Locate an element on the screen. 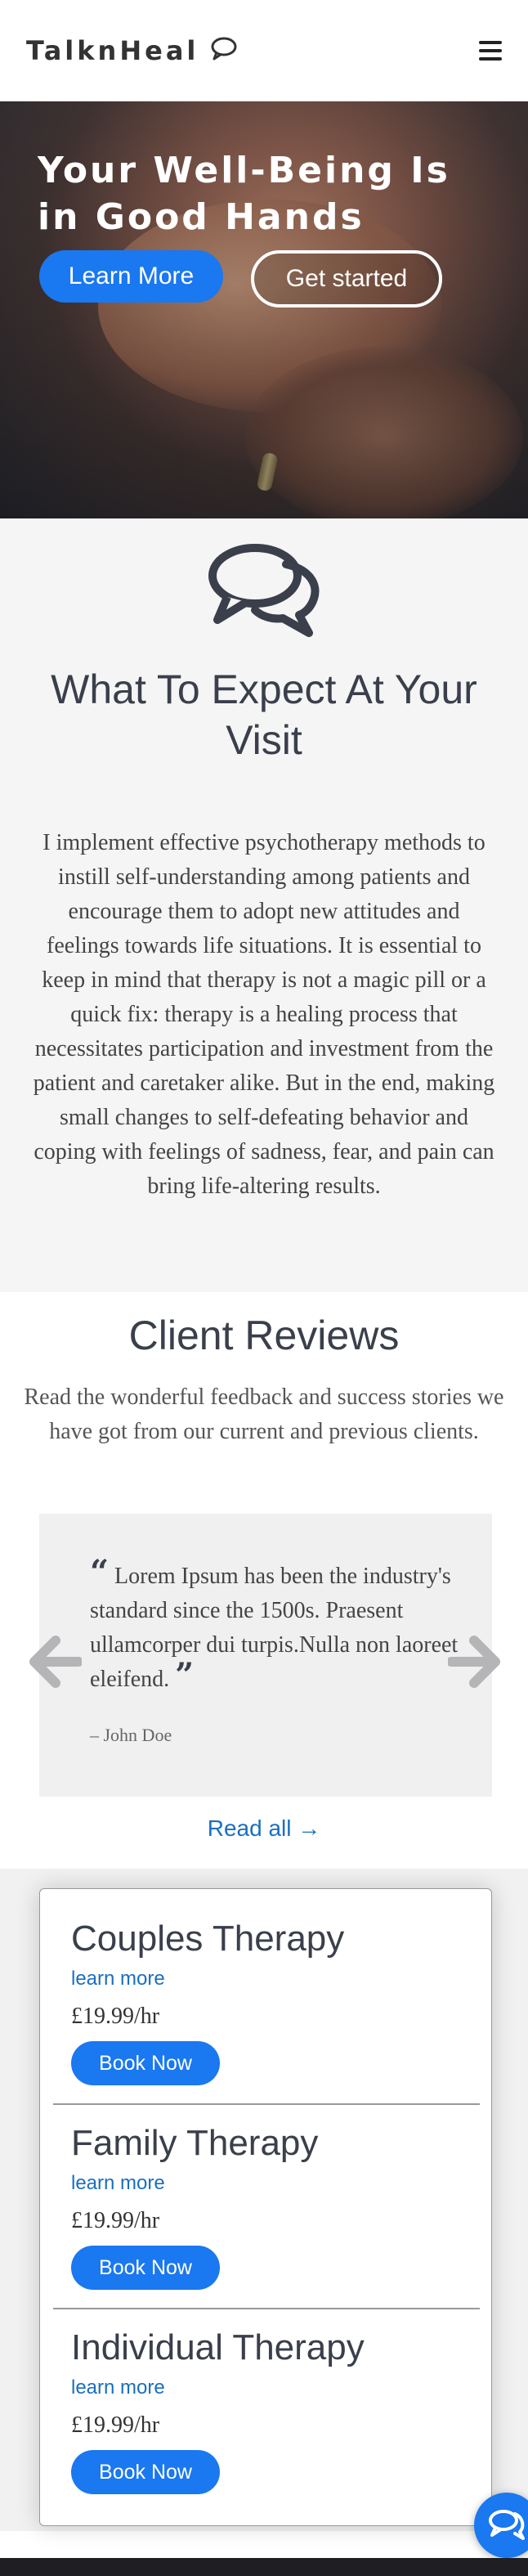  reviewer-name: – John Doe is located at coordinates (131, 1735).